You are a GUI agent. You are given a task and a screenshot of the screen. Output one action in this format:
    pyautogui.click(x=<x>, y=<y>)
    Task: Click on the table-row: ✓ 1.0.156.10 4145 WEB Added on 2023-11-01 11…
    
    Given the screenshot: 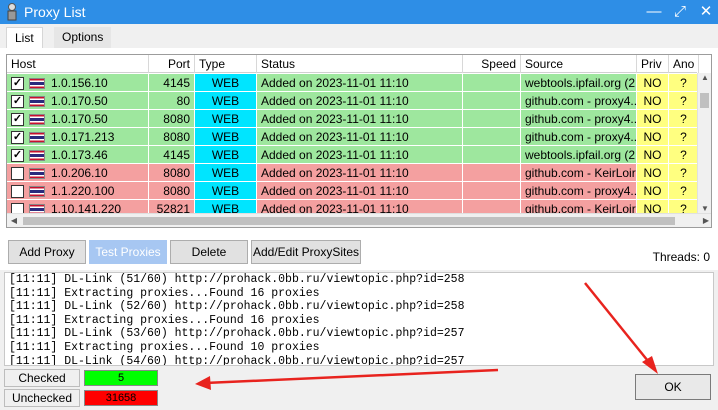 What is the action you would take?
    pyautogui.click(x=353, y=83)
    